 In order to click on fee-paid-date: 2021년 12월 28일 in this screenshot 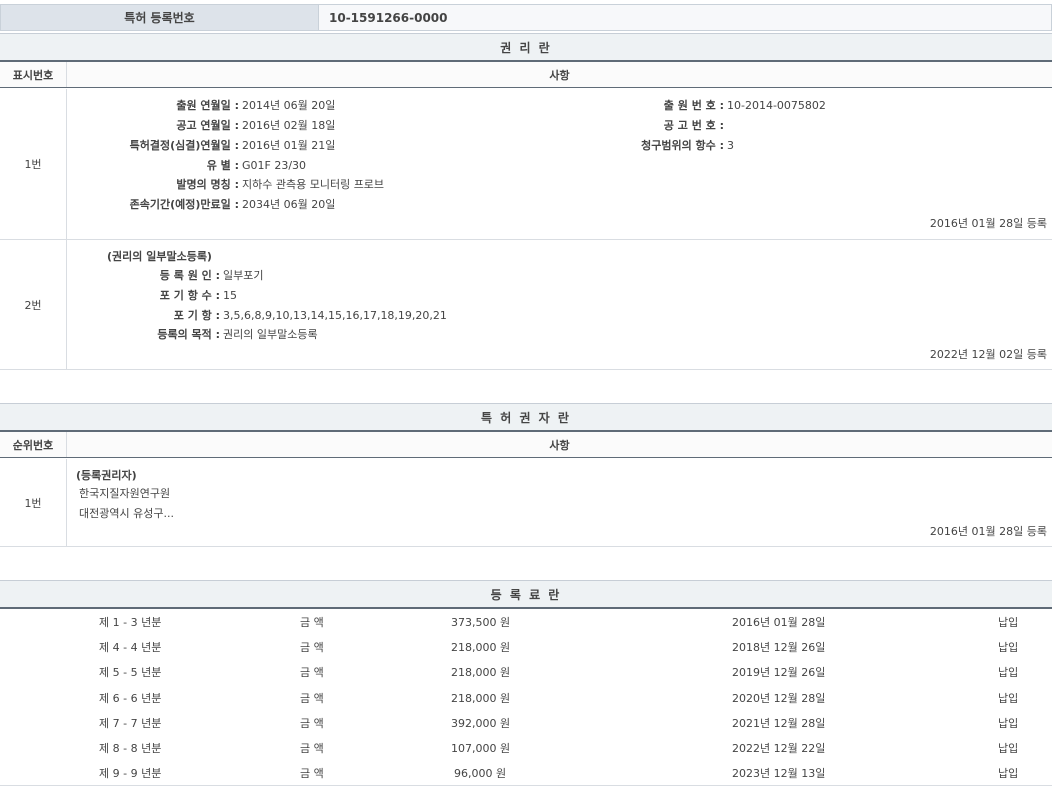, I will do `click(778, 723)`.